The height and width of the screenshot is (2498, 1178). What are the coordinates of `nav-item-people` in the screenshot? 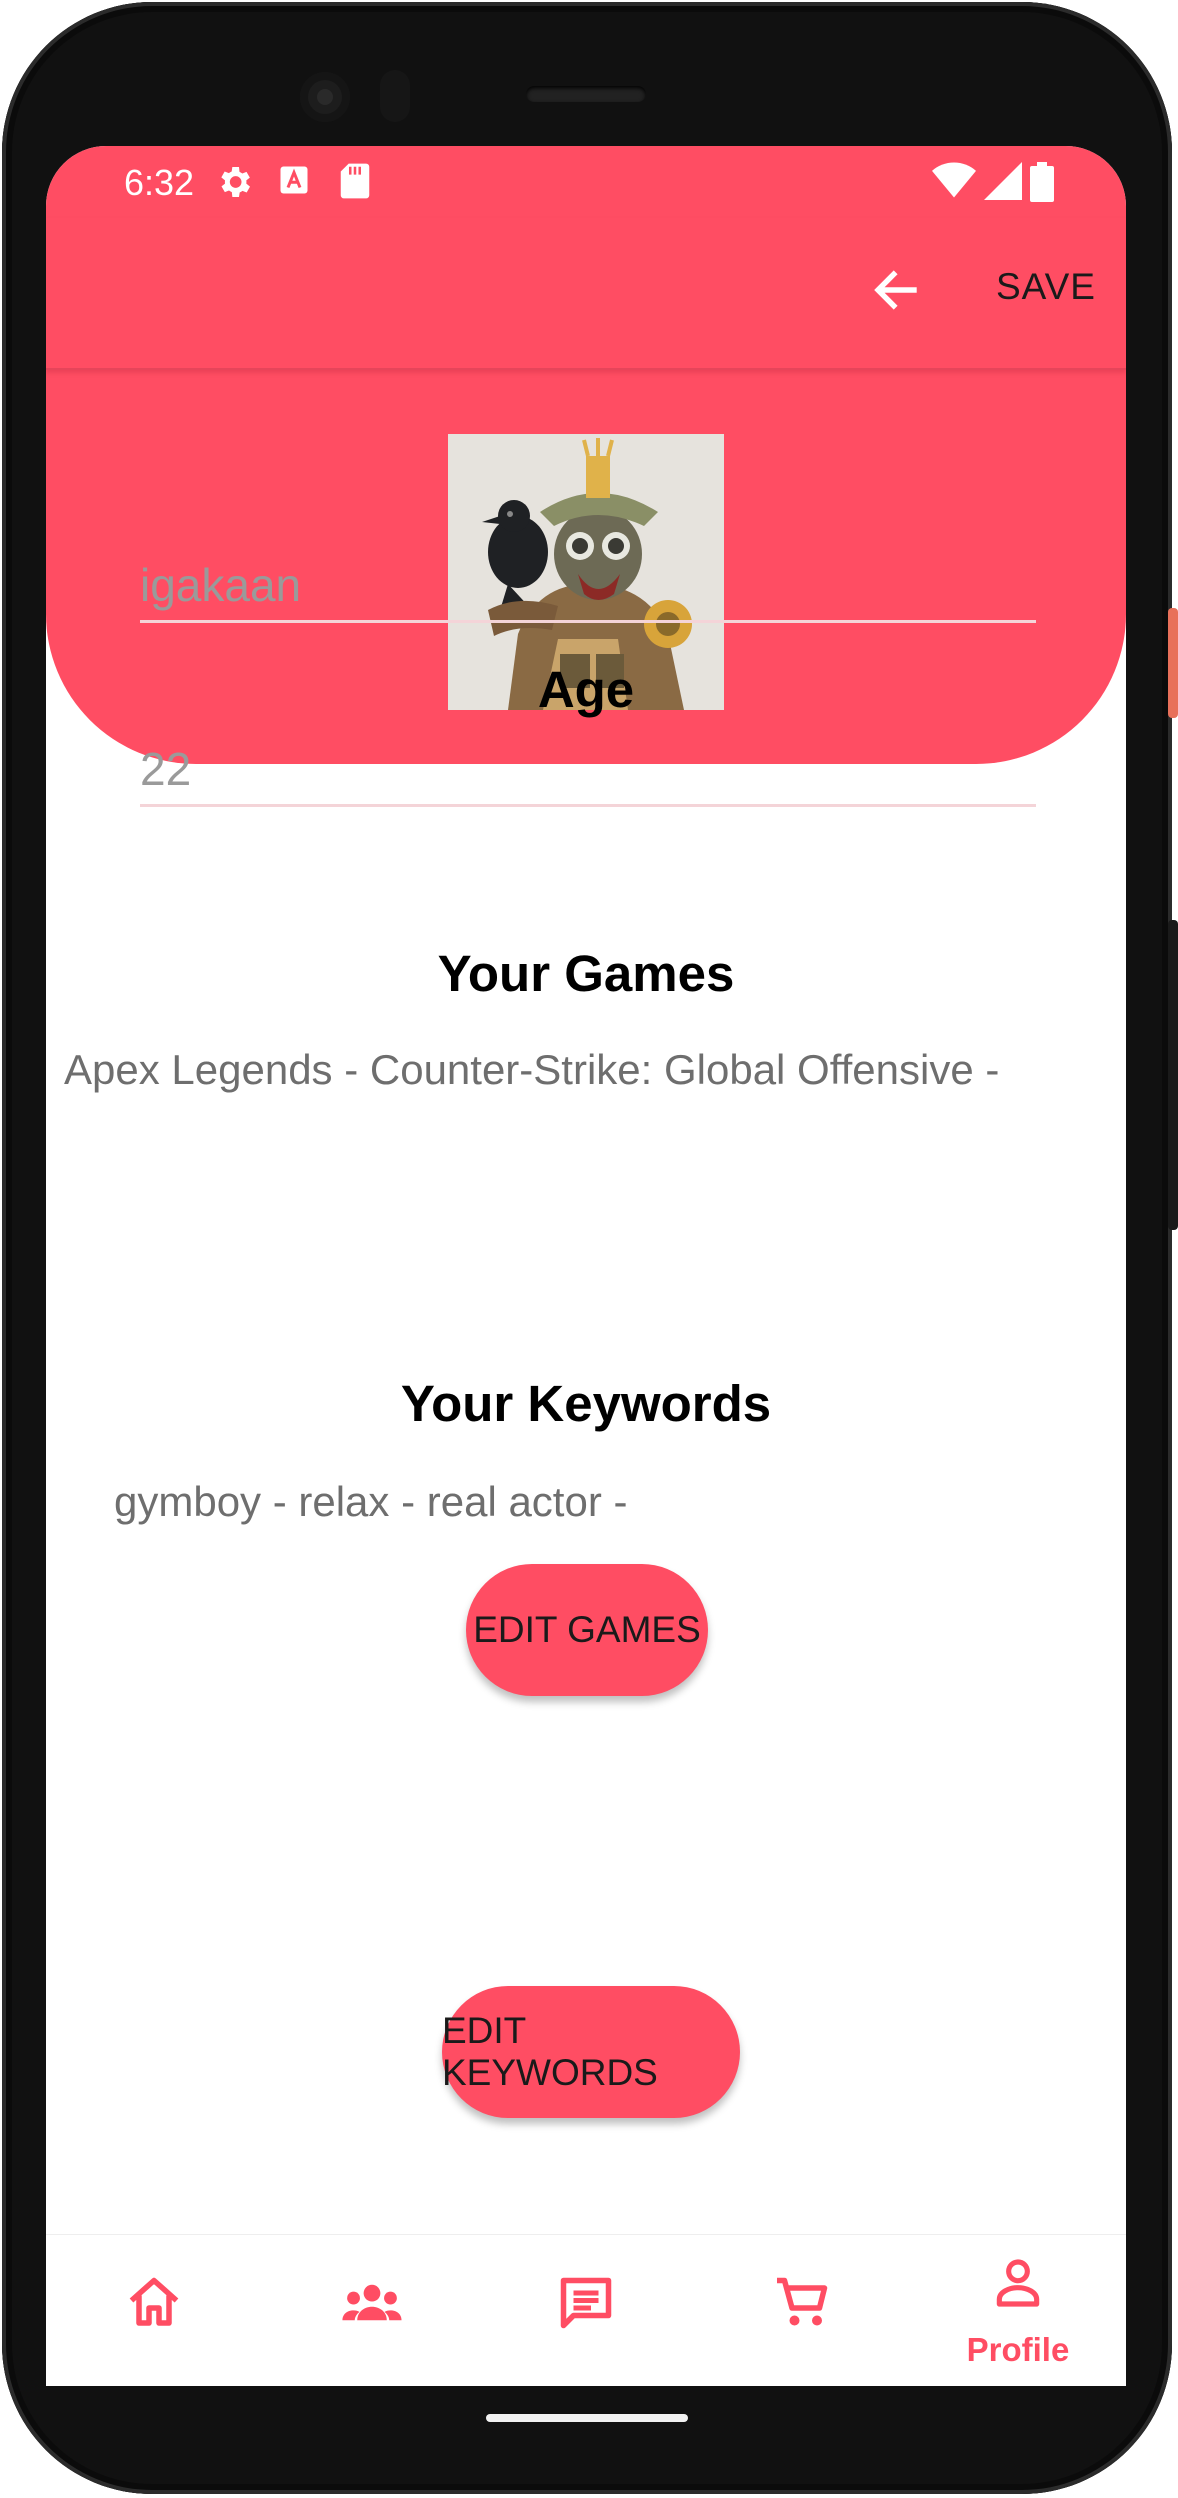 It's located at (370, 2310).